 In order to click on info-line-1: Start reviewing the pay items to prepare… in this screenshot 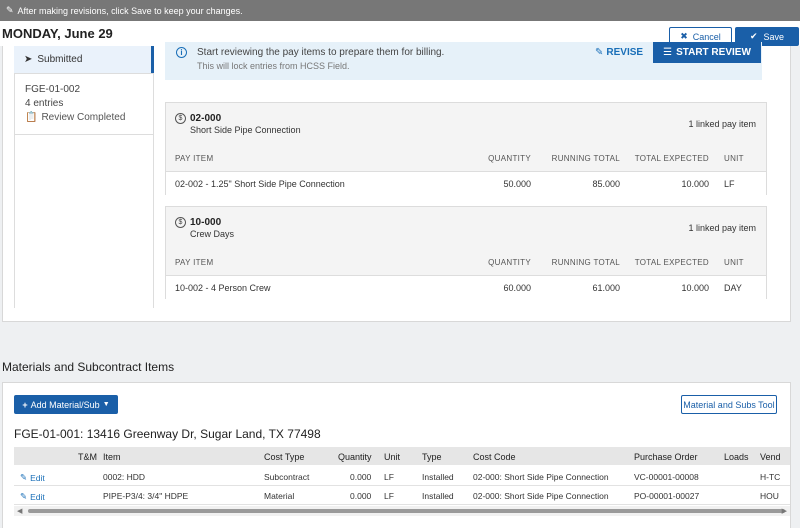, I will do `click(321, 52)`.